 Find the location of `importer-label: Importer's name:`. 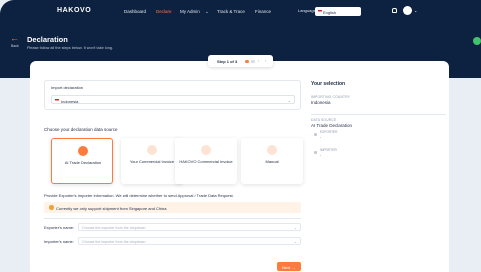

importer-label: Importer's name: is located at coordinates (59, 241).